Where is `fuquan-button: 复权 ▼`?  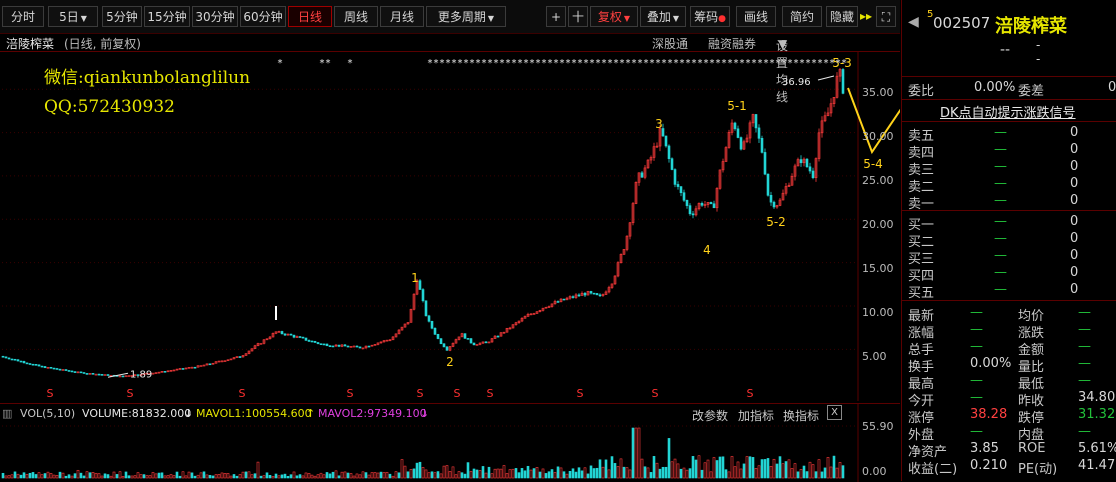 fuquan-button: 复权 ▼ is located at coordinates (614, 16).